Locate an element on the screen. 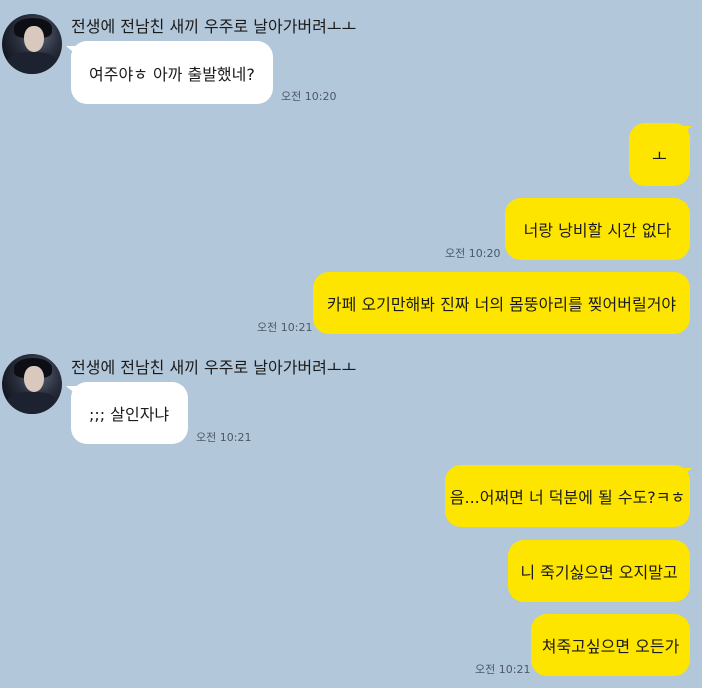  message-text: 여주야ㅎ 아까 출발했네? is located at coordinates (172, 74).